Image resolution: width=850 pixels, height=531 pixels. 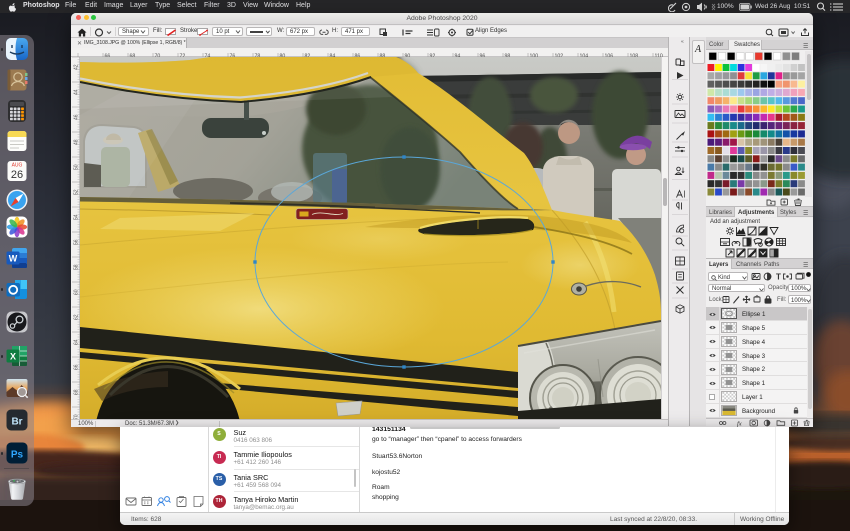 I want to click on svg-text: X, so click(x=12, y=357).